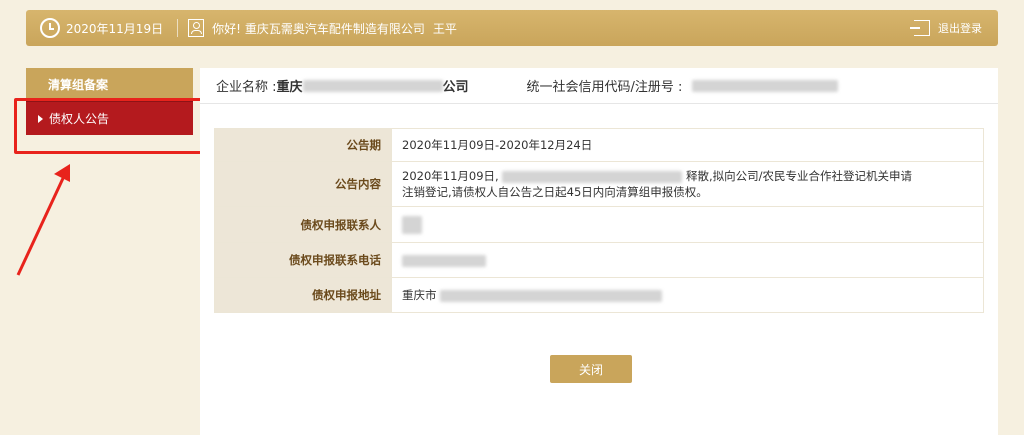 The width and height of the screenshot is (1024, 435). Describe the element at coordinates (687, 224) in the screenshot. I see `contact-person-value` at that location.